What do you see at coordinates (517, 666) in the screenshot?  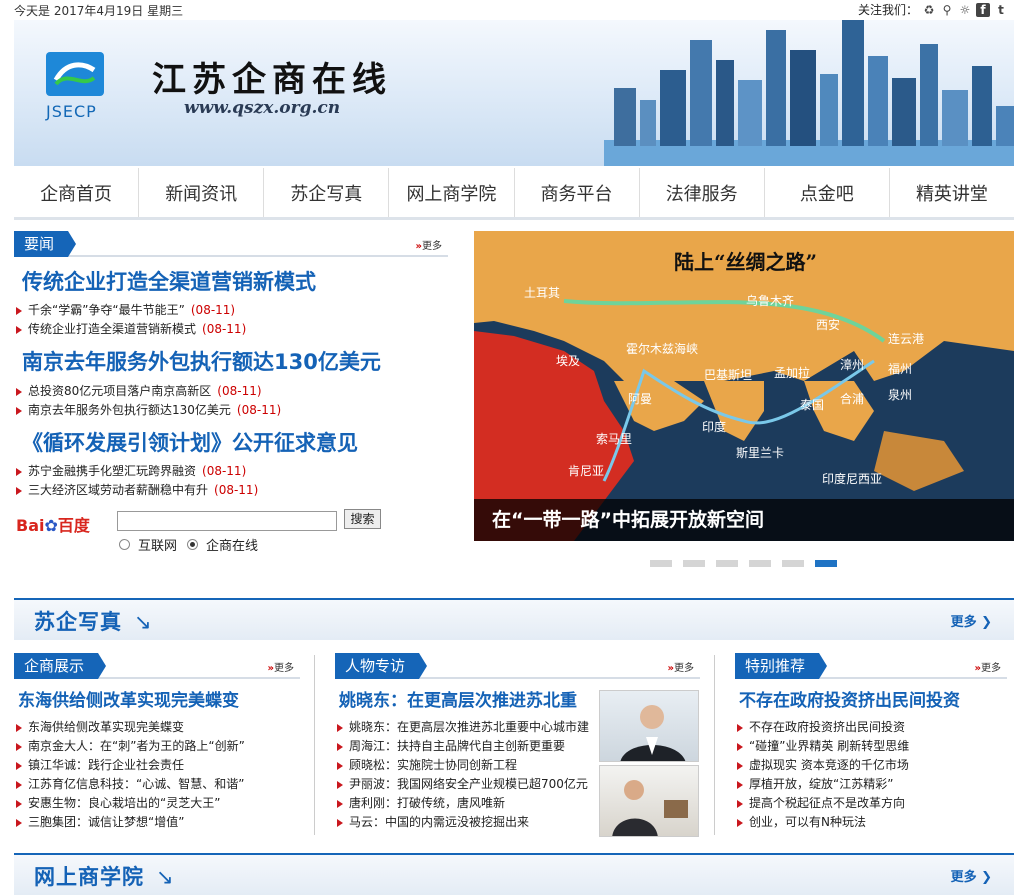 I see `interview-header: 人物专访 »更多` at bounding box center [517, 666].